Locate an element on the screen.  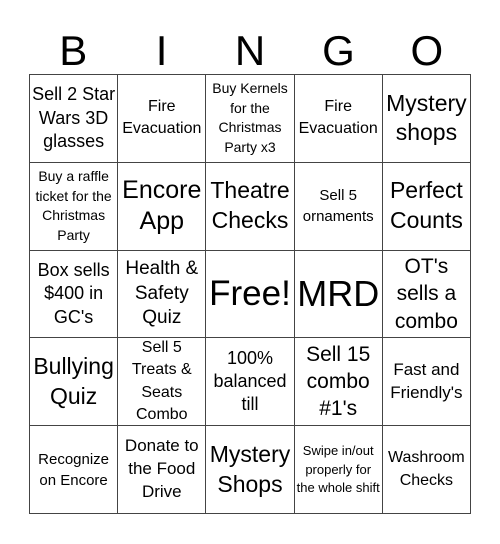
bingo-cell: Sell 5 Treats & Seats Combo is located at coordinates (162, 382).